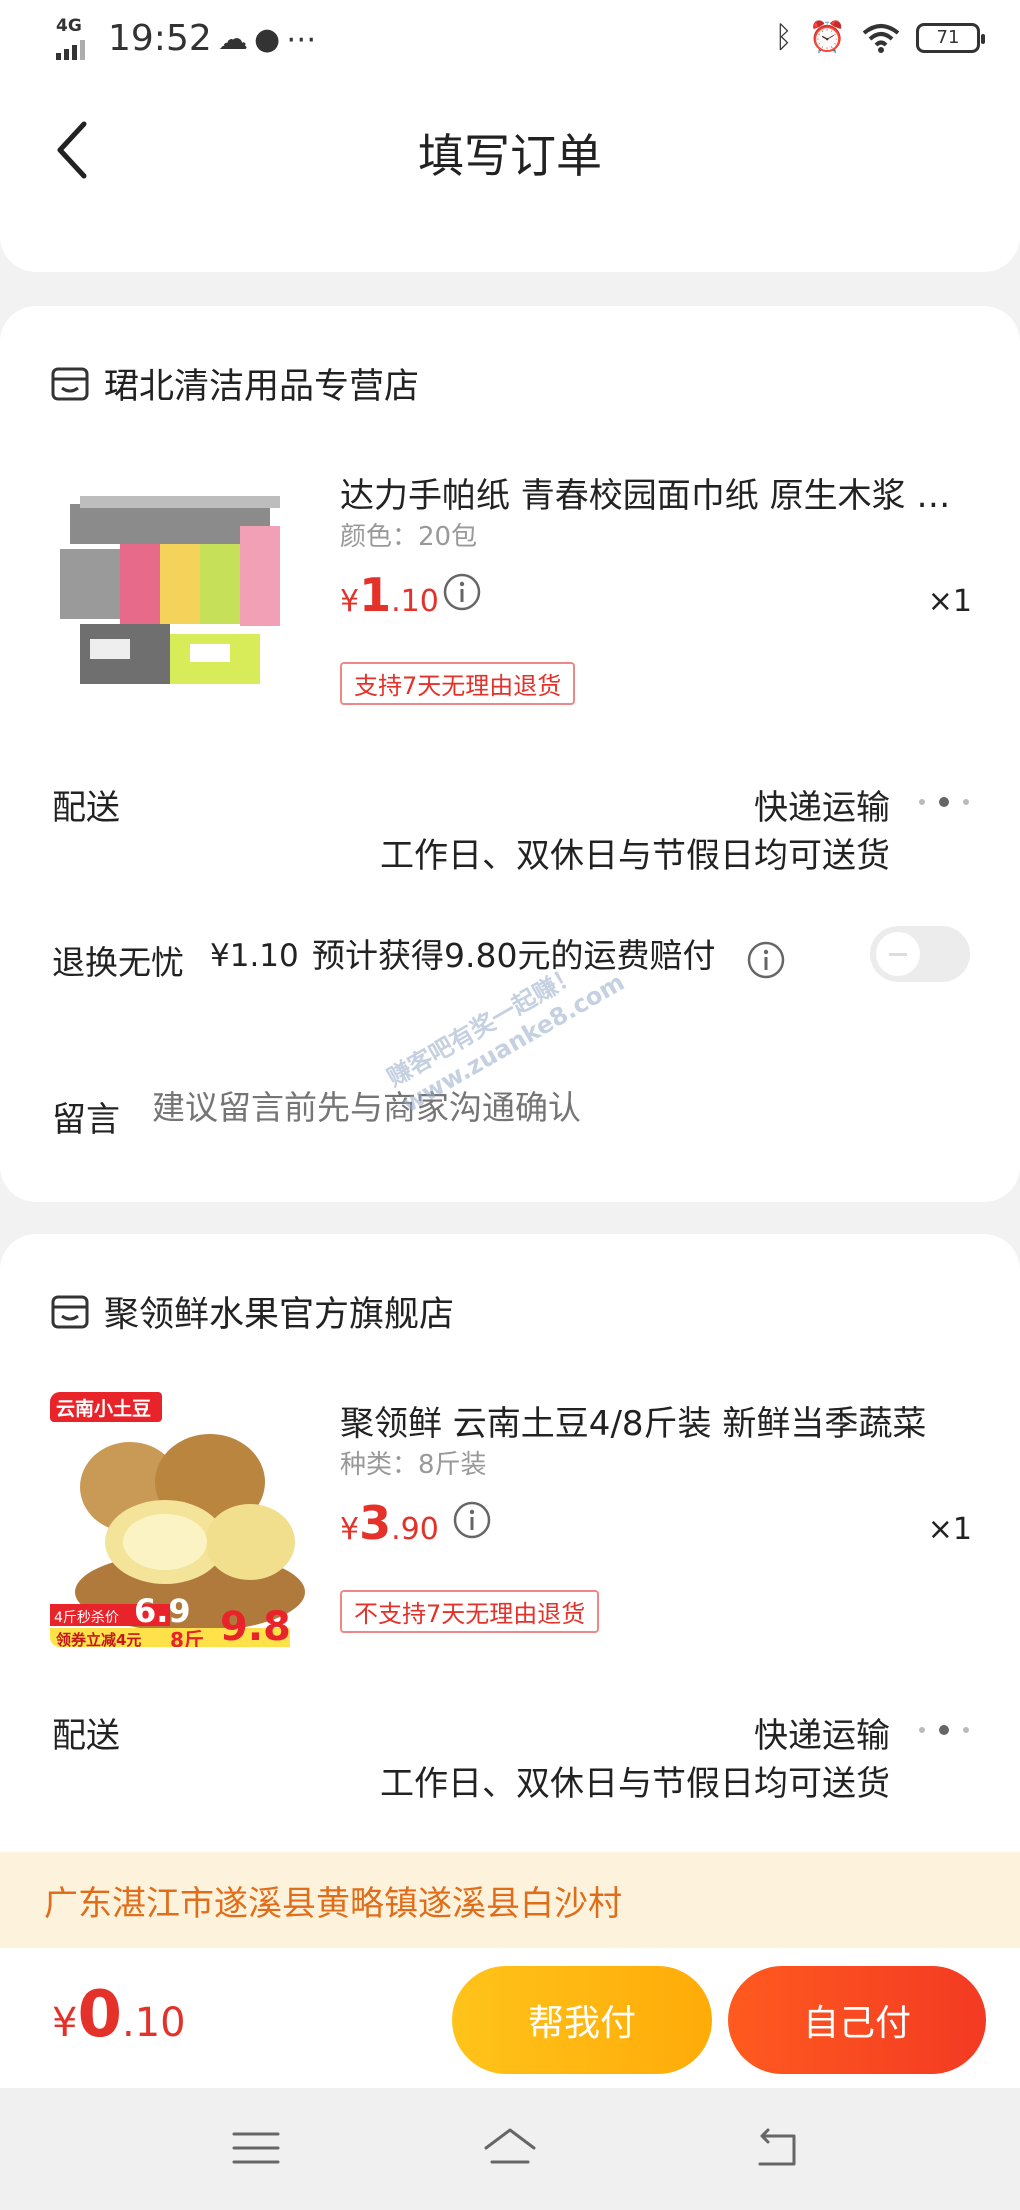 Image resolution: width=1020 pixels, height=2210 pixels. I want to click on total-price: ¥ 0 .10, so click(119, 2015).